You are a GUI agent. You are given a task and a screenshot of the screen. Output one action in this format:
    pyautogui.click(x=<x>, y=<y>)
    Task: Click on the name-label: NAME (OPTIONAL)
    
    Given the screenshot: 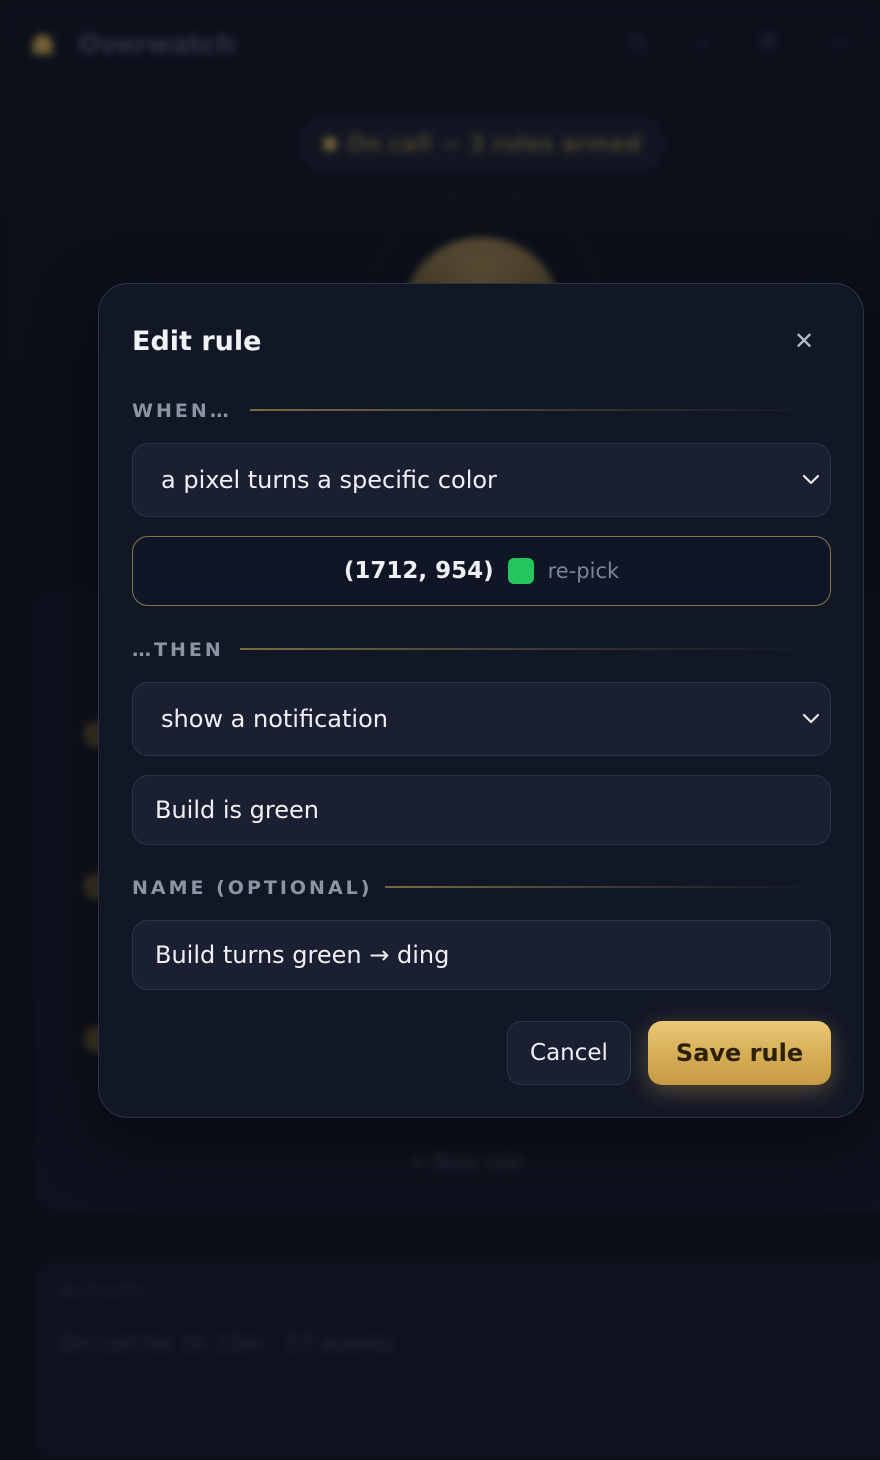 What is the action you would take?
    pyautogui.click(x=252, y=888)
    